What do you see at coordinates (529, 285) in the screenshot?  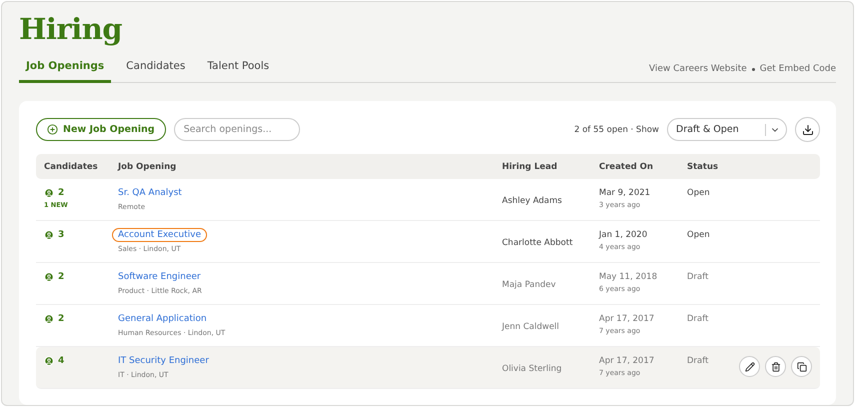 I see `hiring-lead: Maja Pandev` at bounding box center [529, 285].